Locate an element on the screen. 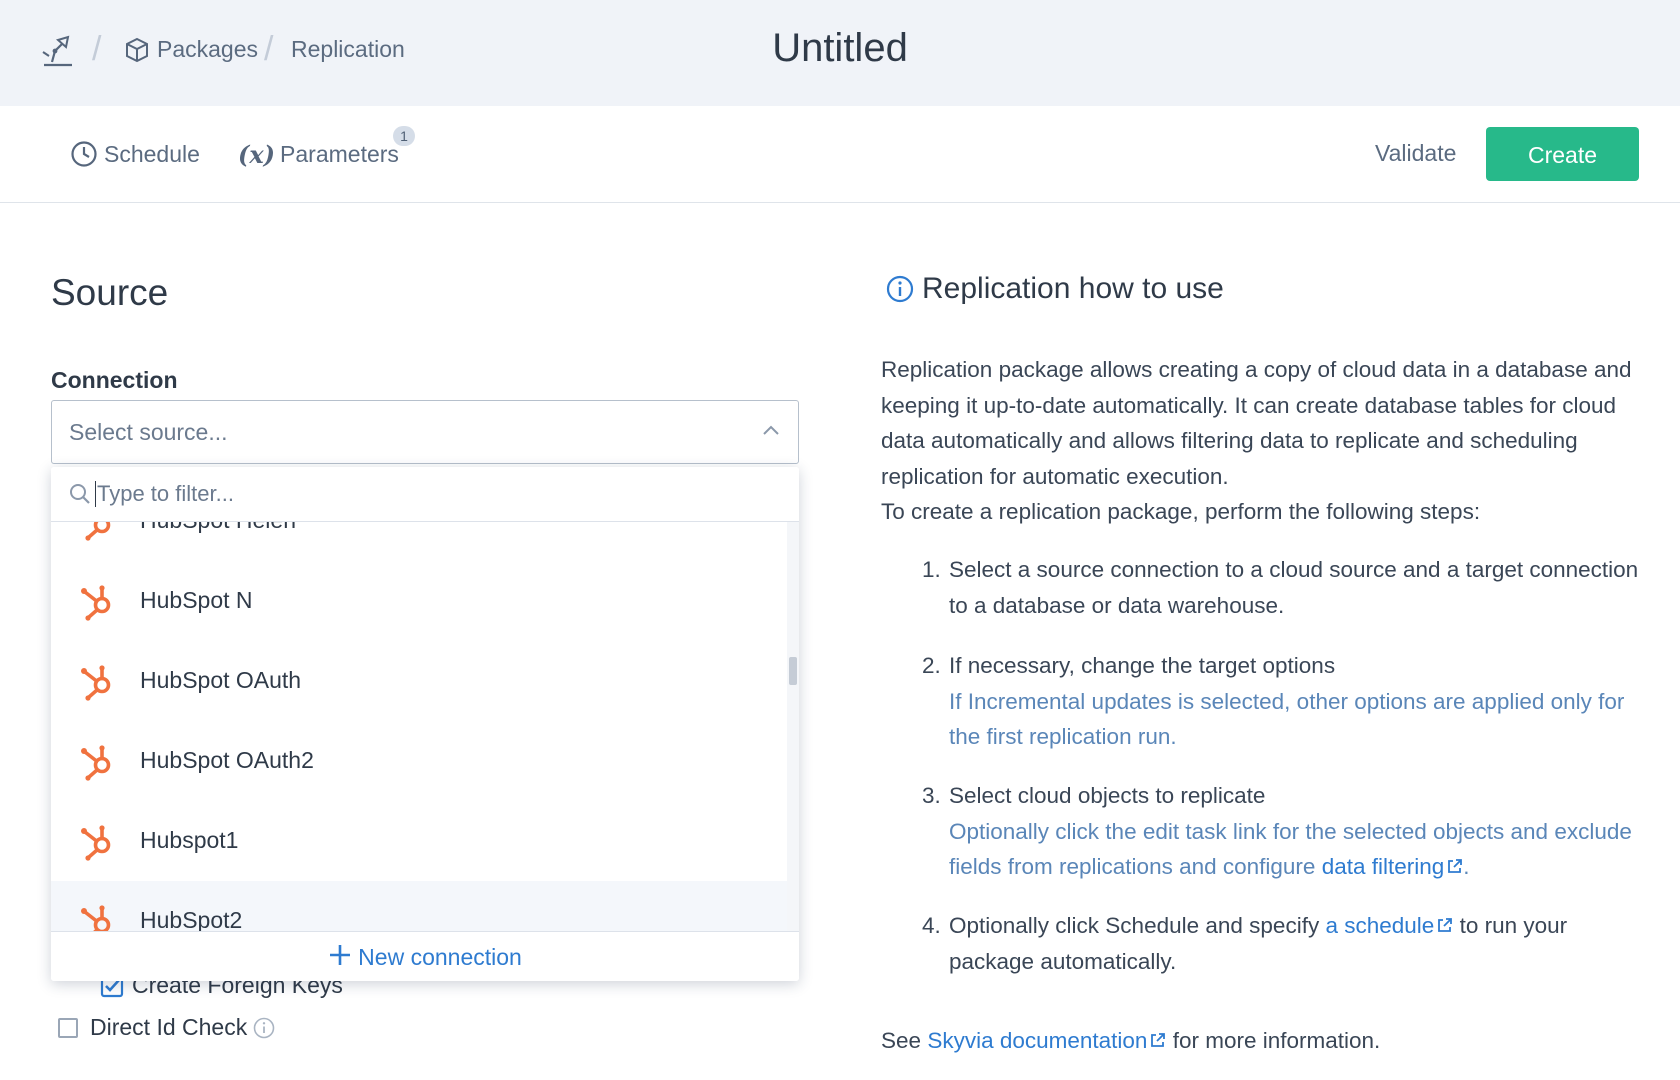 The width and height of the screenshot is (1680, 1080). checkbox-unchecked is located at coordinates (68, 1027).